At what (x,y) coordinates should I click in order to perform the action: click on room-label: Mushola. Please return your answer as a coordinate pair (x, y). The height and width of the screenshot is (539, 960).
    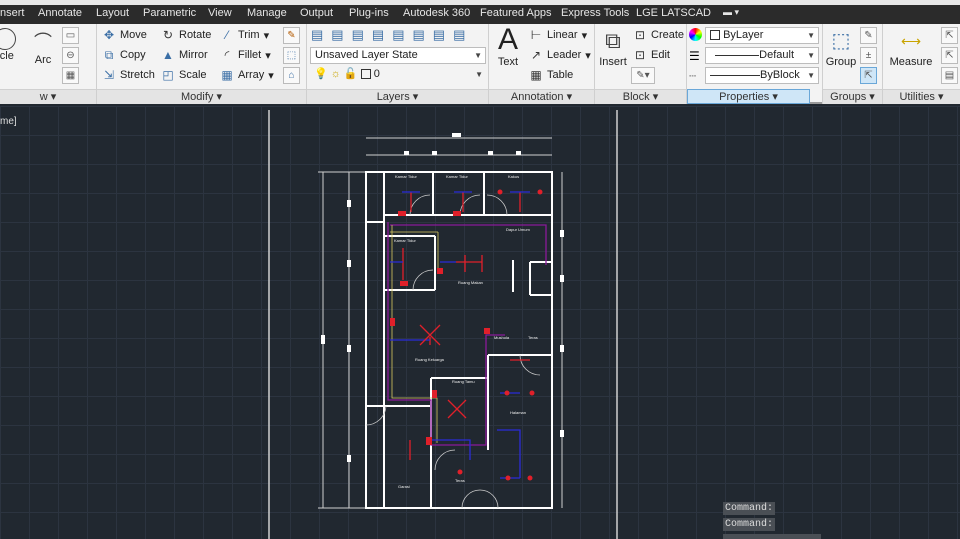
    Looking at the image, I should click on (502, 337).